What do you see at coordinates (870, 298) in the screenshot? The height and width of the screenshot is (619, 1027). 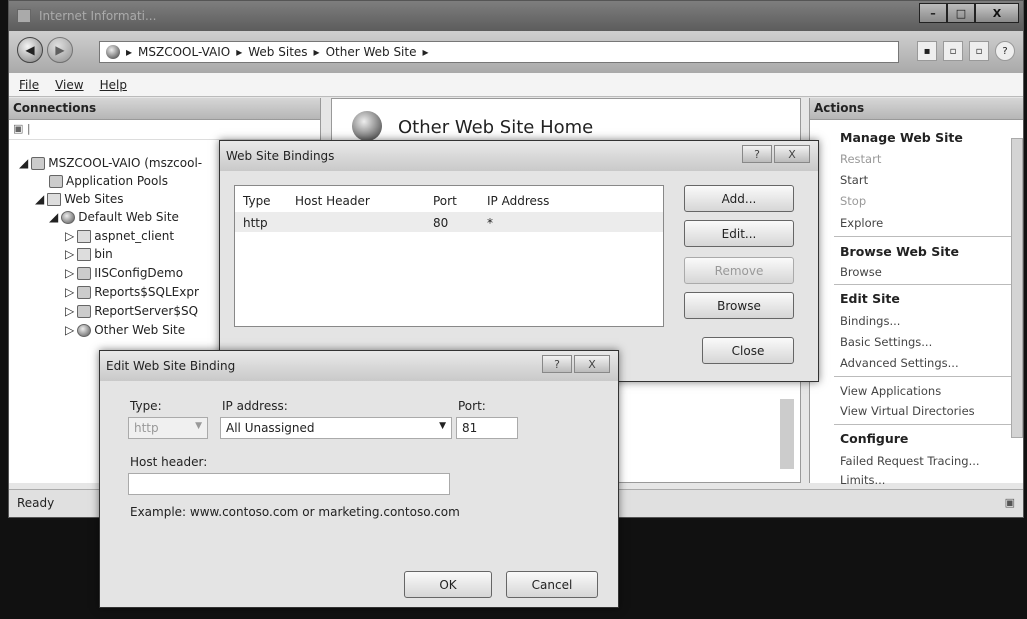 I see `action-heading-edit-site: Edit Site` at bounding box center [870, 298].